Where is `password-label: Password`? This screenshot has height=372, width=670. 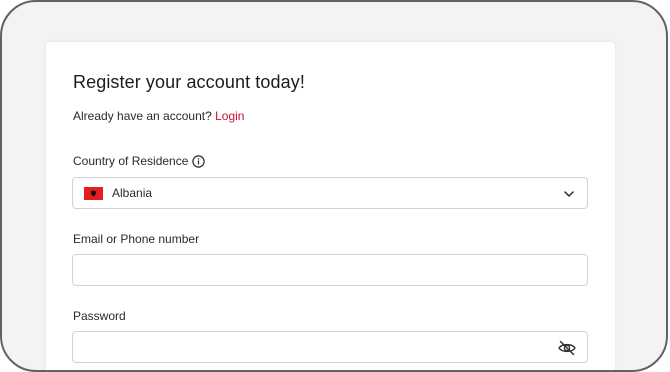
password-label: Password is located at coordinates (99, 316).